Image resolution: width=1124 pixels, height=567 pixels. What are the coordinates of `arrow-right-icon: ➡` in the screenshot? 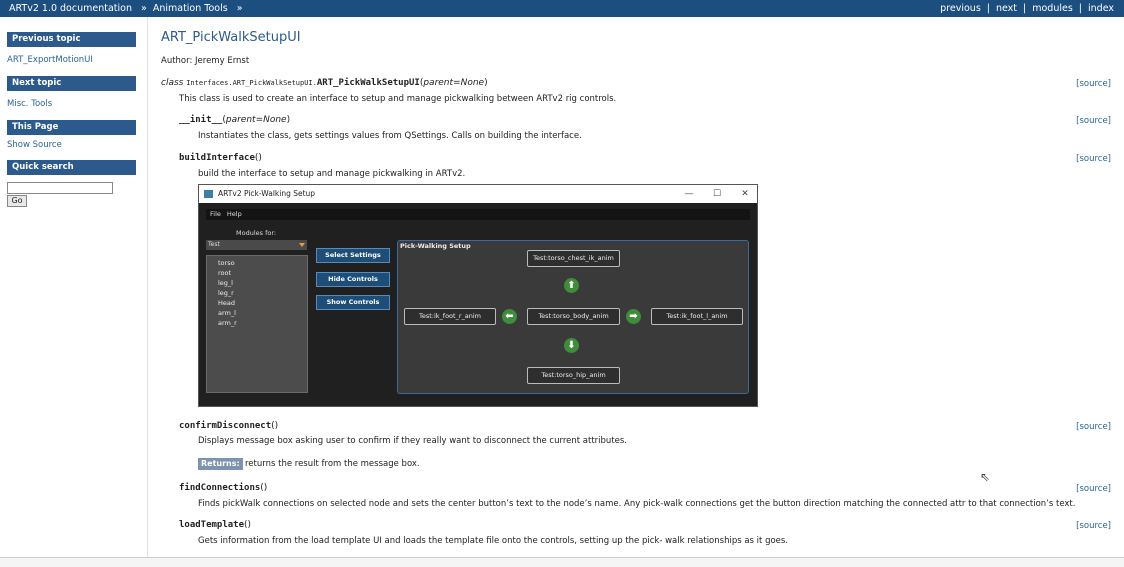 It's located at (633, 316).